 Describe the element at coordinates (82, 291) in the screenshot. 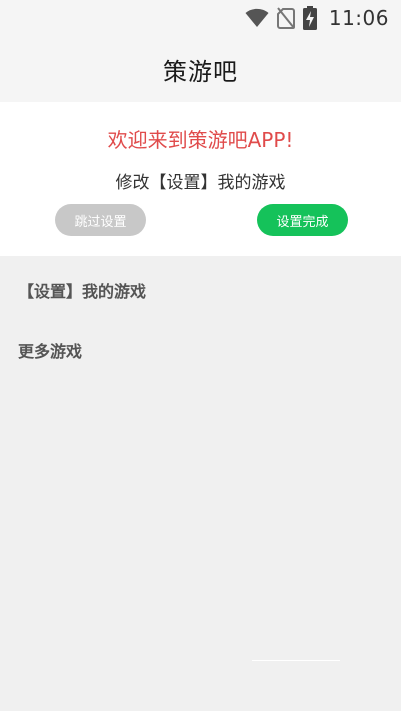

I see `section-my-games-header: 【设置】我的游戏` at that location.